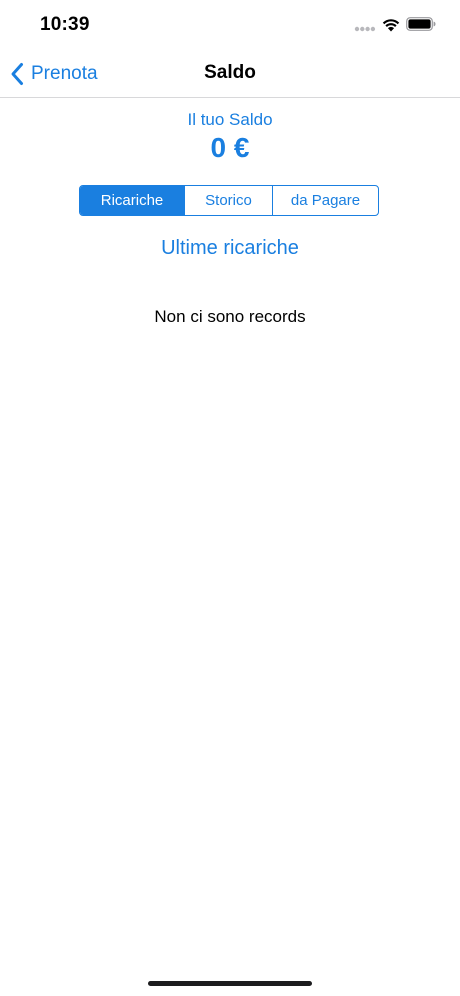 The width and height of the screenshot is (460, 996). I want to click on segmented-control: Ricariche Storico da Pagare, so click(229, 200).